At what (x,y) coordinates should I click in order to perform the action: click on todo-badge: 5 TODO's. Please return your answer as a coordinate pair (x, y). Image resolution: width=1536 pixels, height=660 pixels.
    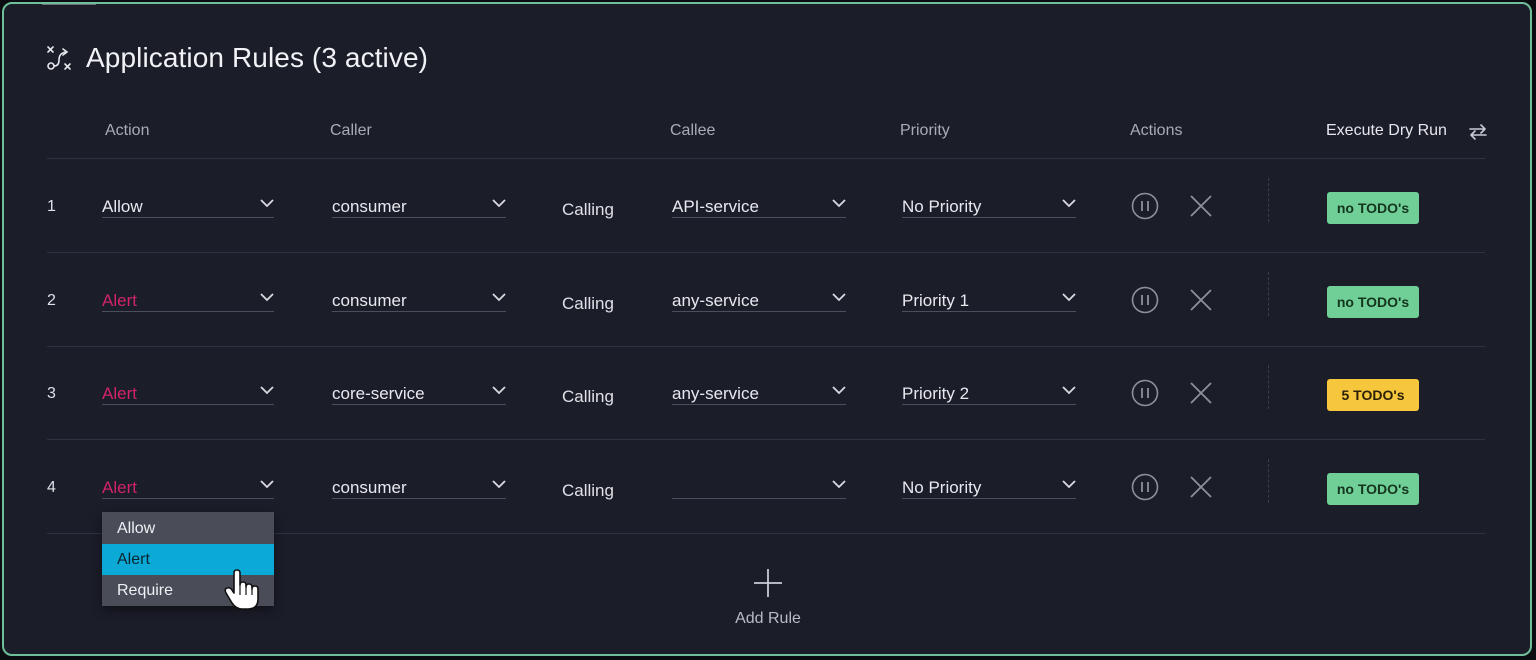
    Looking at the image, I should click on (1373, 395).